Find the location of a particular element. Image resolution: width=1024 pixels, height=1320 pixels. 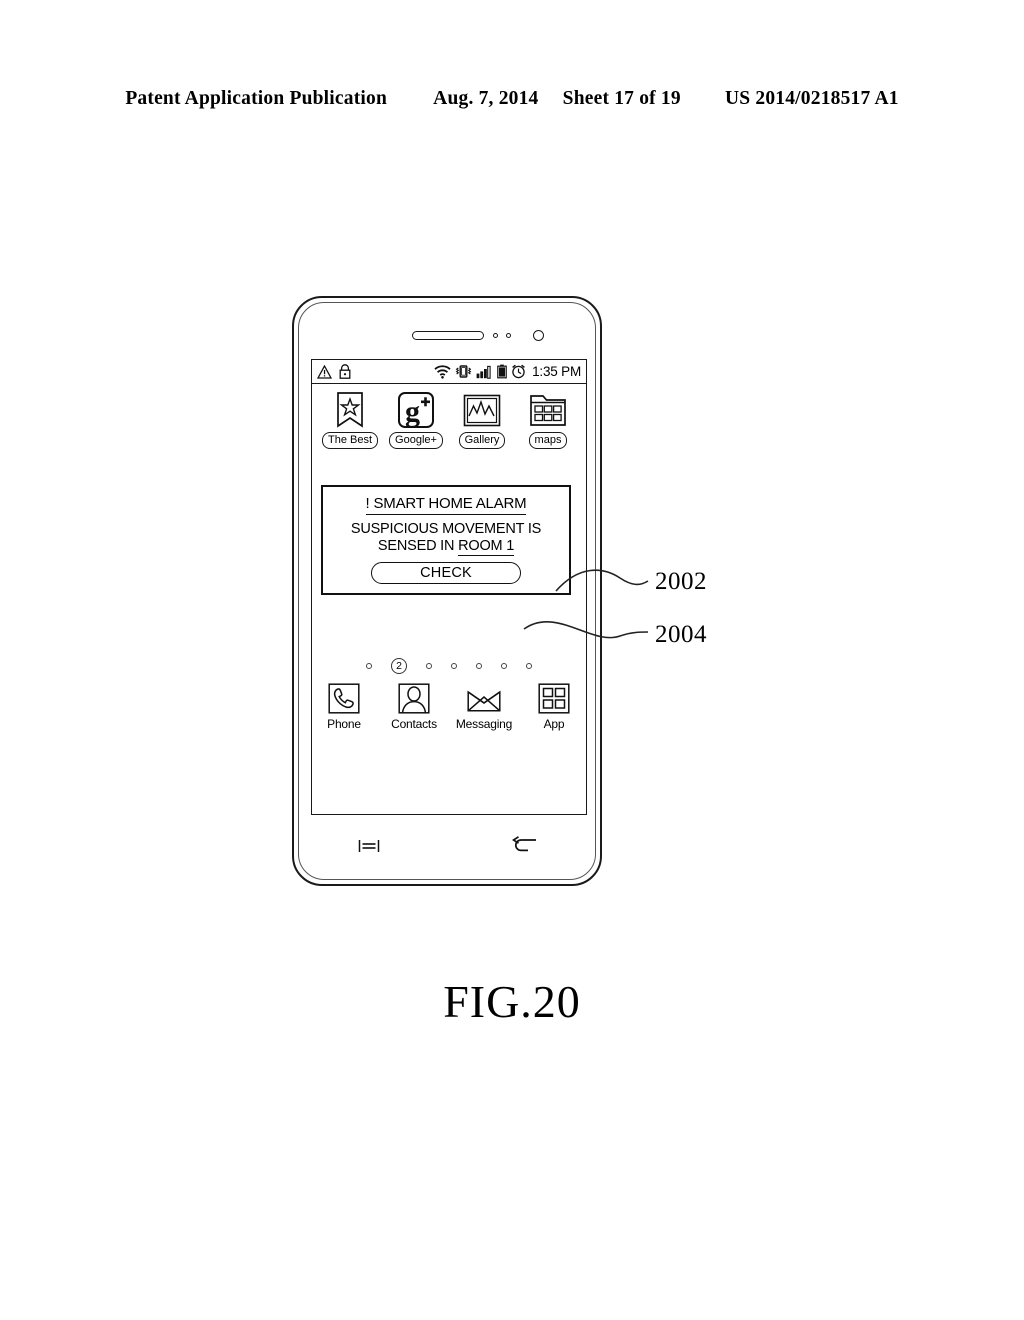

alarm-dialog-title-row: ! SMART HOME ALARM is located at coordinates (446, 505).